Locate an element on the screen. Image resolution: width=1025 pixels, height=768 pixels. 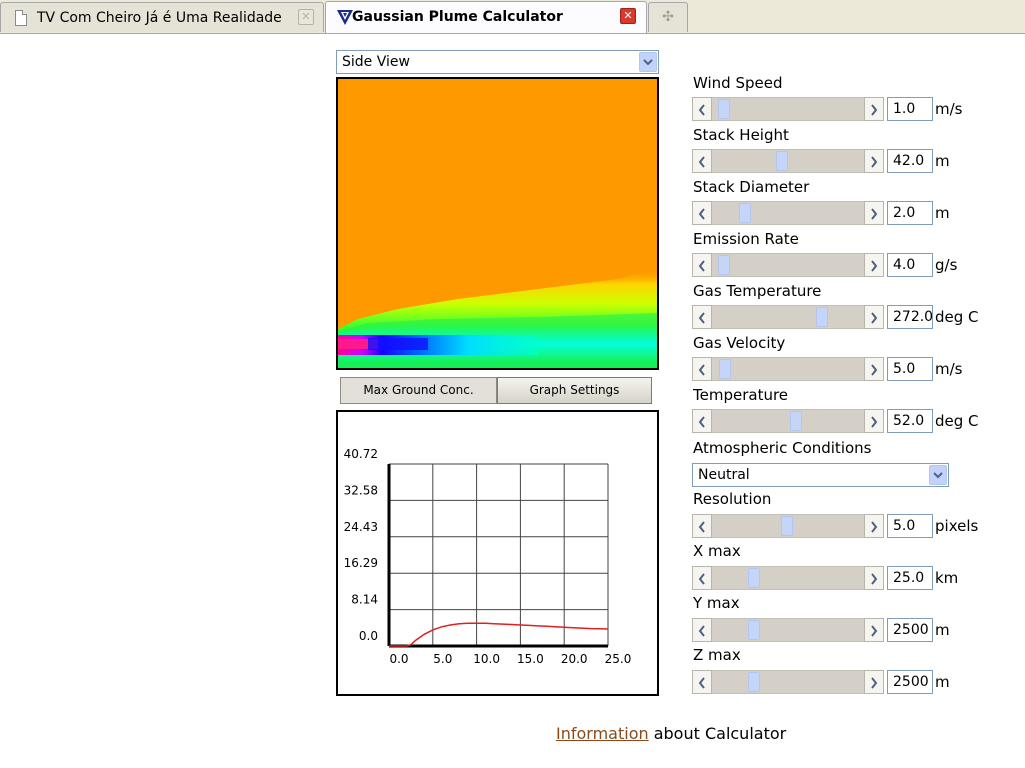
param-value-input: 272.0 is located at coordinates (910, 317).